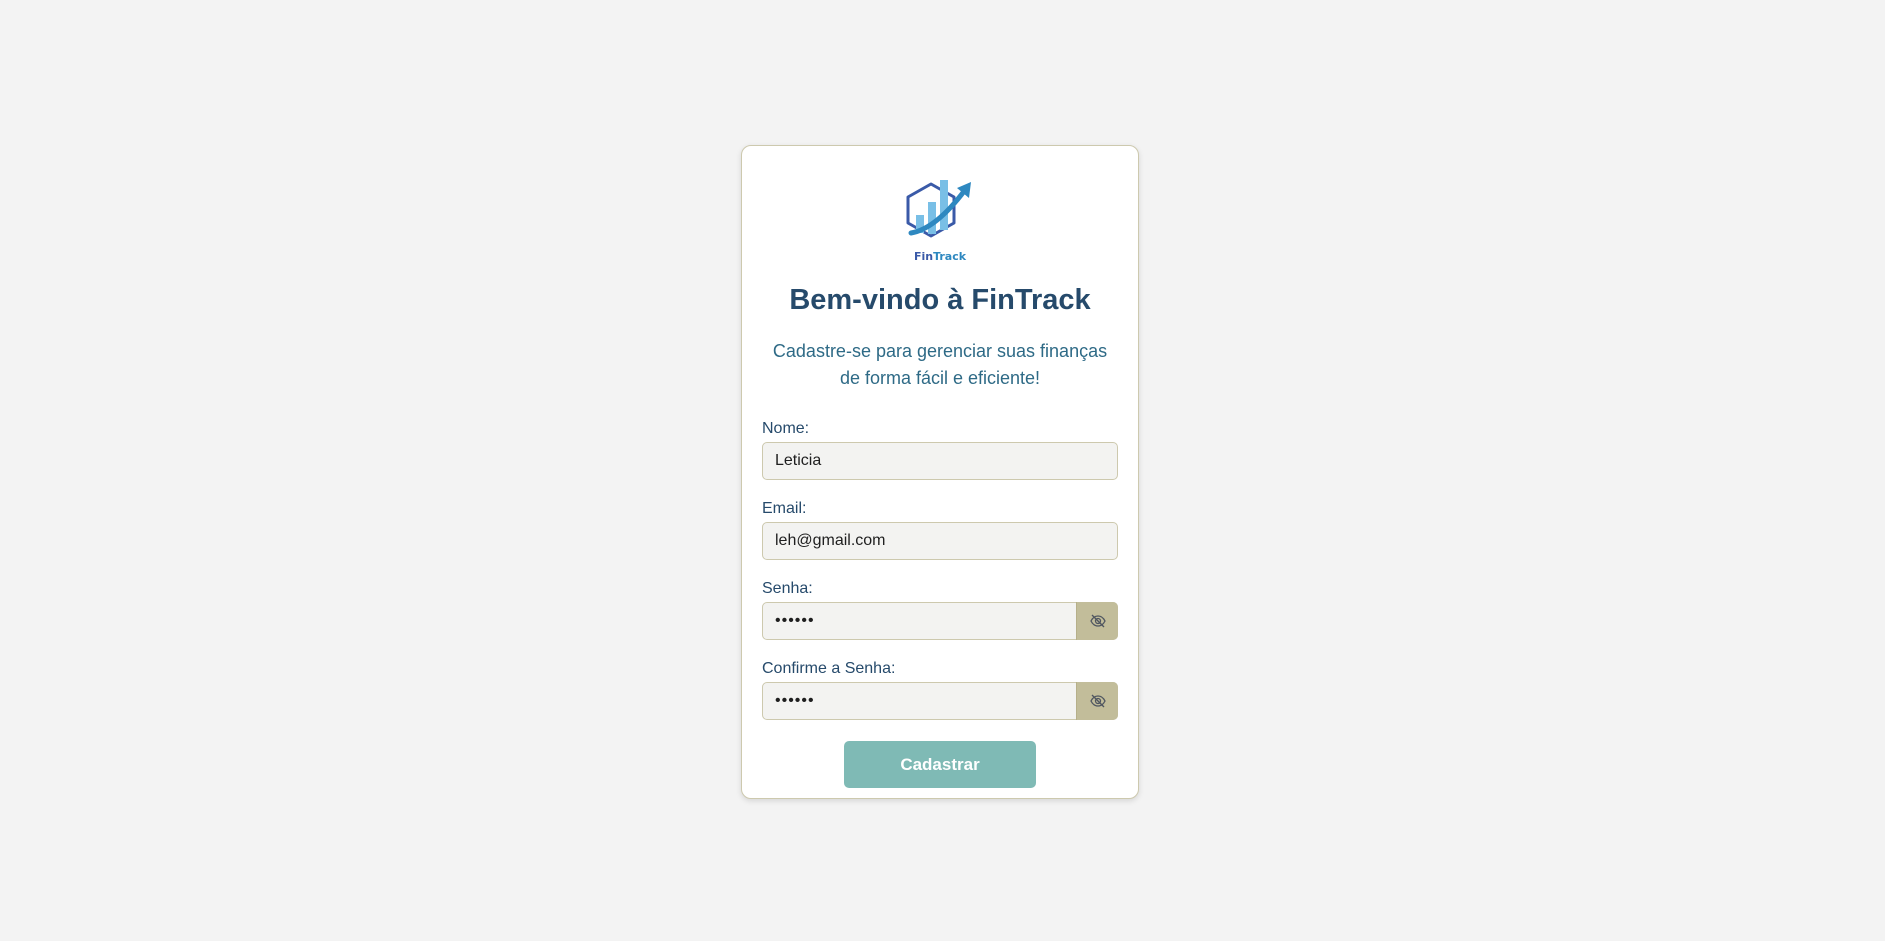 The image size is (1885, 941). I want to click on email-field-group: Email:, so click(940, 529).